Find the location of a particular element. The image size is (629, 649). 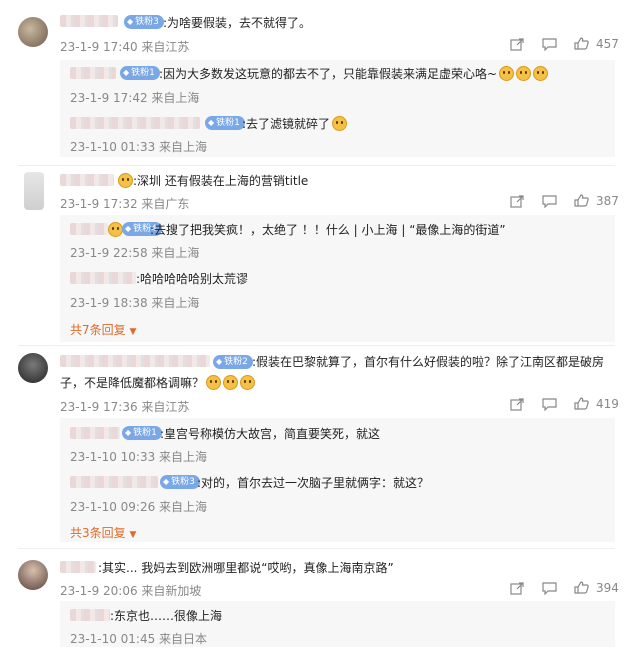

reply-text: :去搜了把我笑疯！，太绝了 ！！什么 | 小上海 | “最像上海的街道” is located at coordinates (328, 230).